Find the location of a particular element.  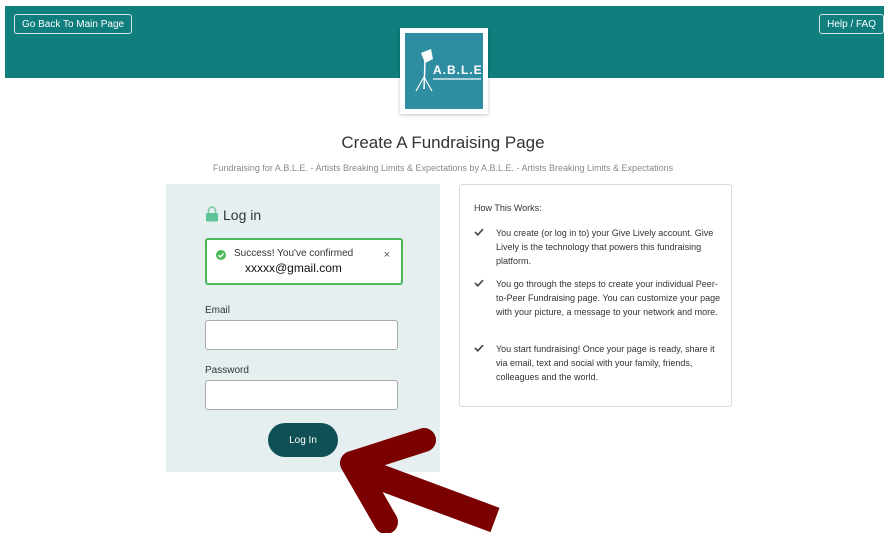

login-heading: Log in is located at coordinates (242, 215).